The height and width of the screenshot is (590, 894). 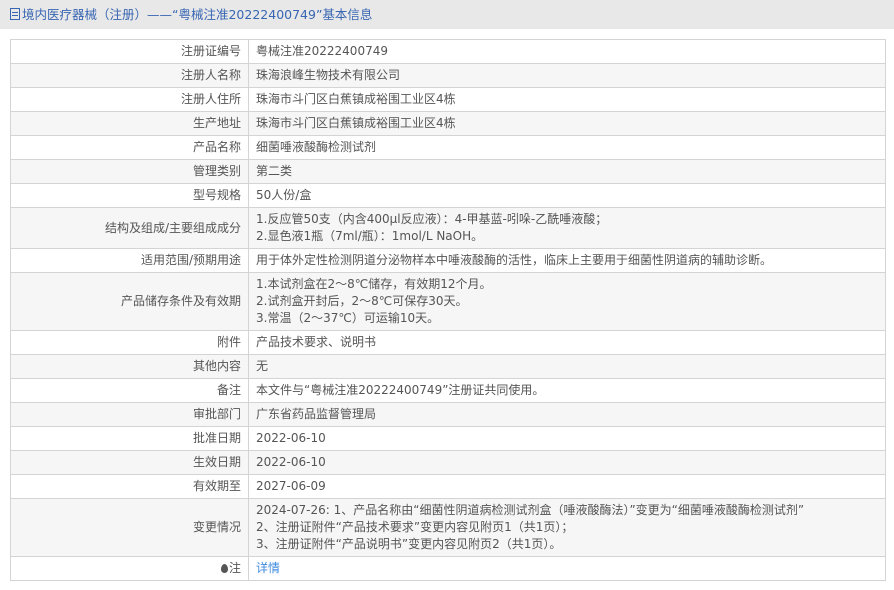 What do you see at coordinates (129, 438) in the screenshot?
I see `field-label: 批准日期` at bounding box center [129, 438].